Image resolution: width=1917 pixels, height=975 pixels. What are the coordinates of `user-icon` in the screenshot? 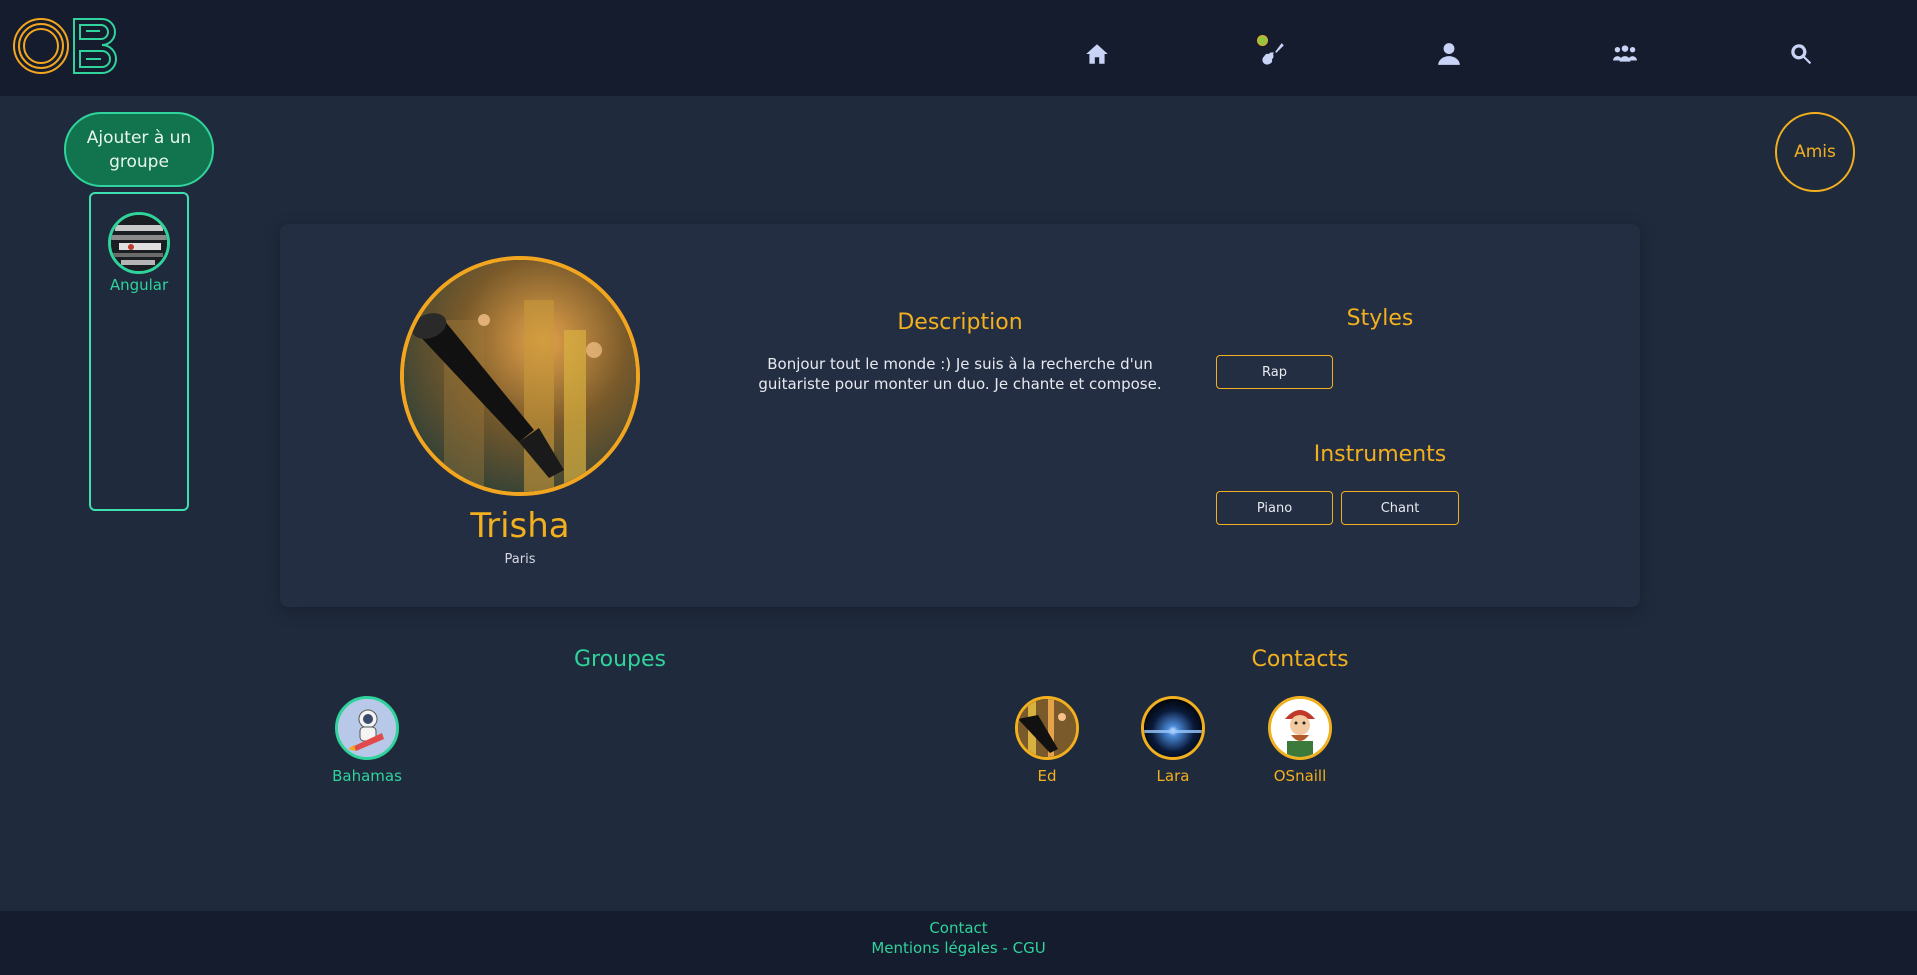 It's located at (1449, 54).